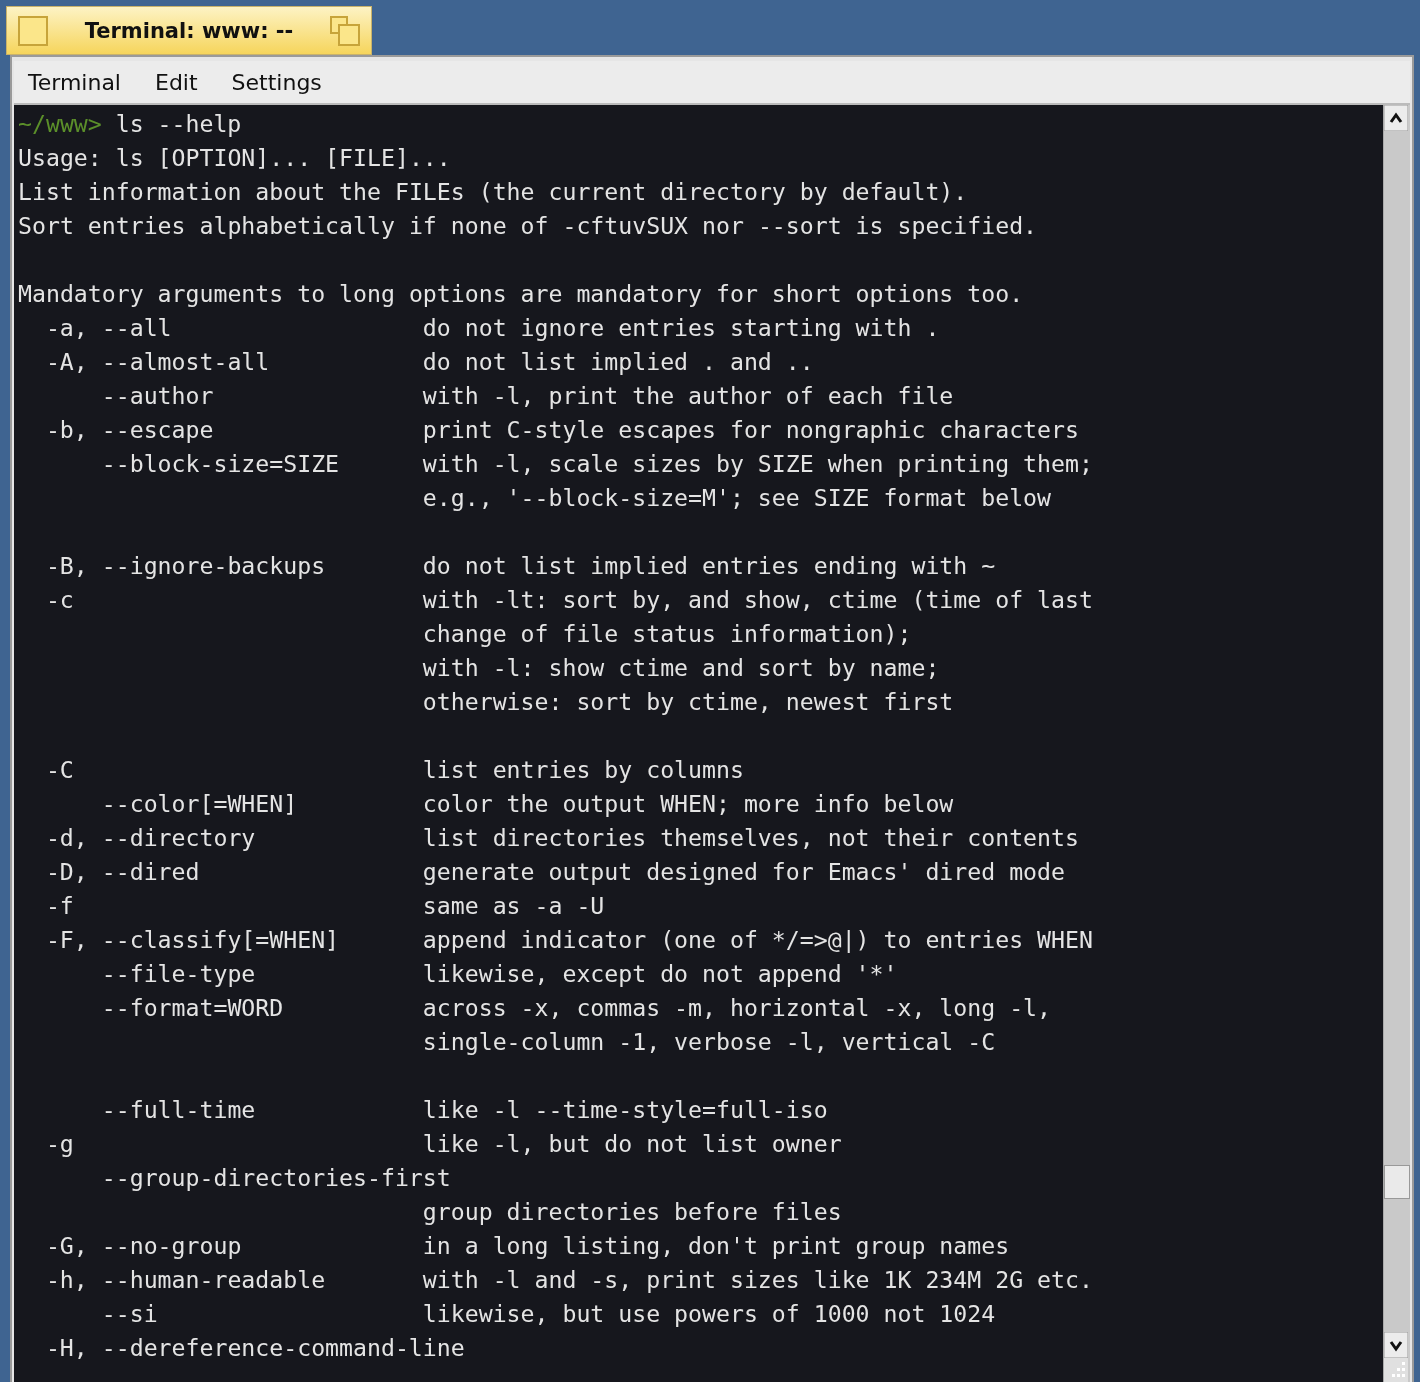 Image resolution: width=1420 pixels, height=1382 pixels. I want to click on menu-item: Settings, so click(276, 82).